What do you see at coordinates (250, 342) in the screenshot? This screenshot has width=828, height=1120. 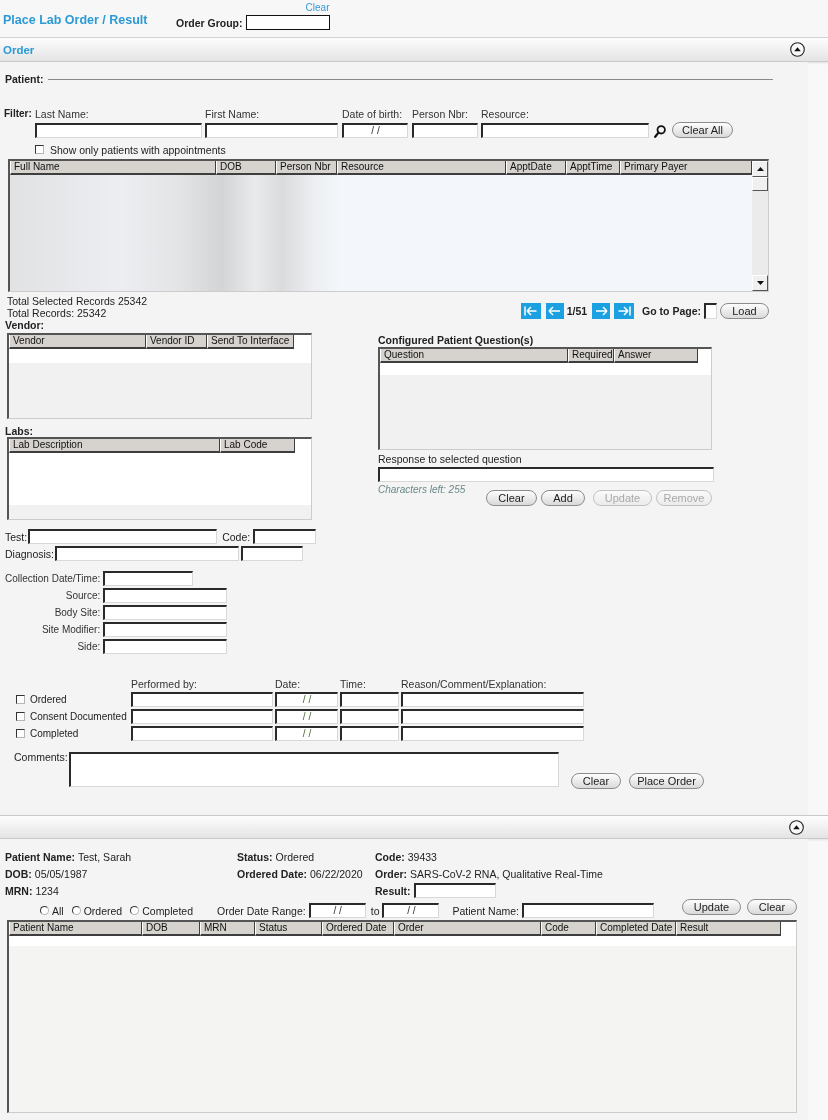 I see `column-header: Send To Interface` at bounding box center [250, 342].